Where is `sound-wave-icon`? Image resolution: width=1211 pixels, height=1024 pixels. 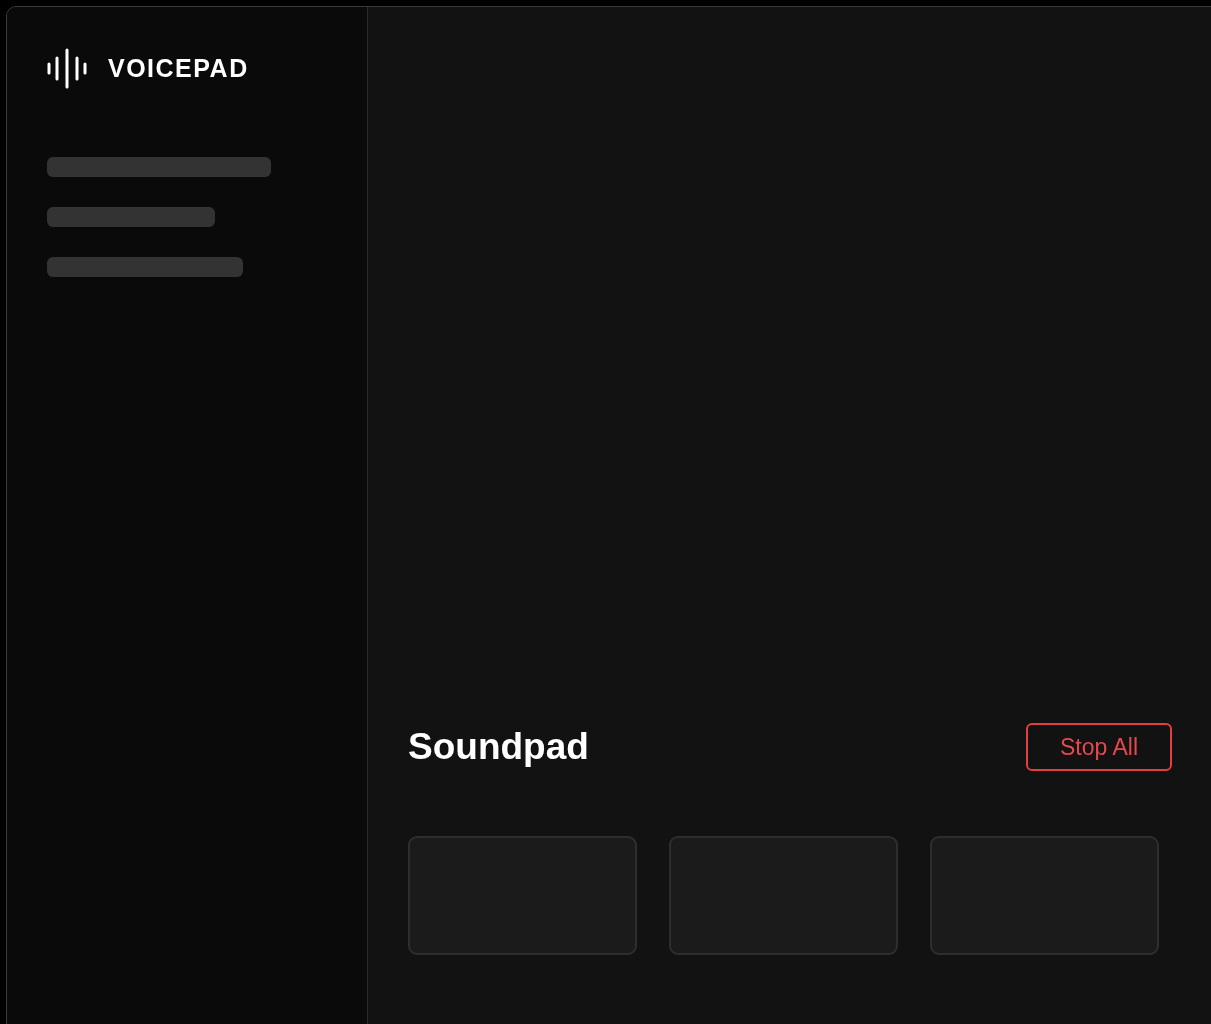
sound-wave-icon is located at coordinates (67, 68).